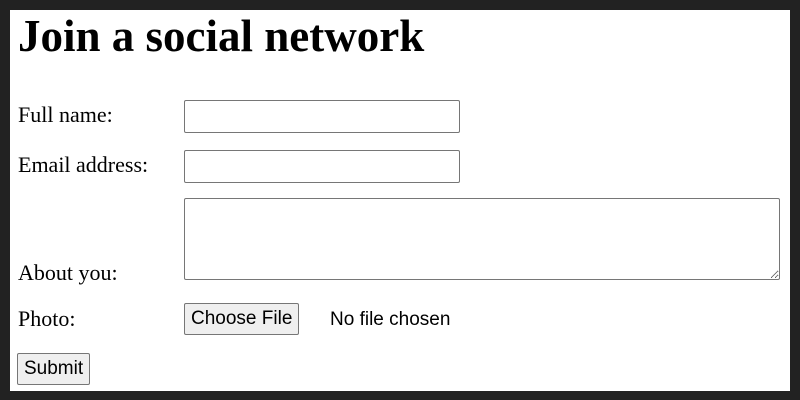 The height and width of the screenshot is (400, 800). I want to click on choose-file-button: Choose File, so click(242, 319).